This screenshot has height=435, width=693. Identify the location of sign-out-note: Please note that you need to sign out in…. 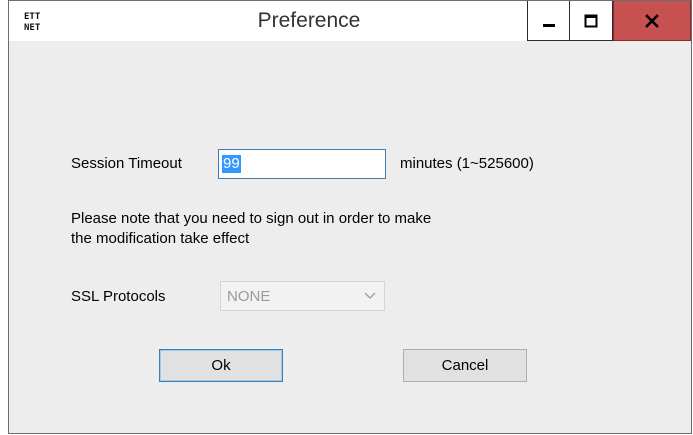
(301, 229).